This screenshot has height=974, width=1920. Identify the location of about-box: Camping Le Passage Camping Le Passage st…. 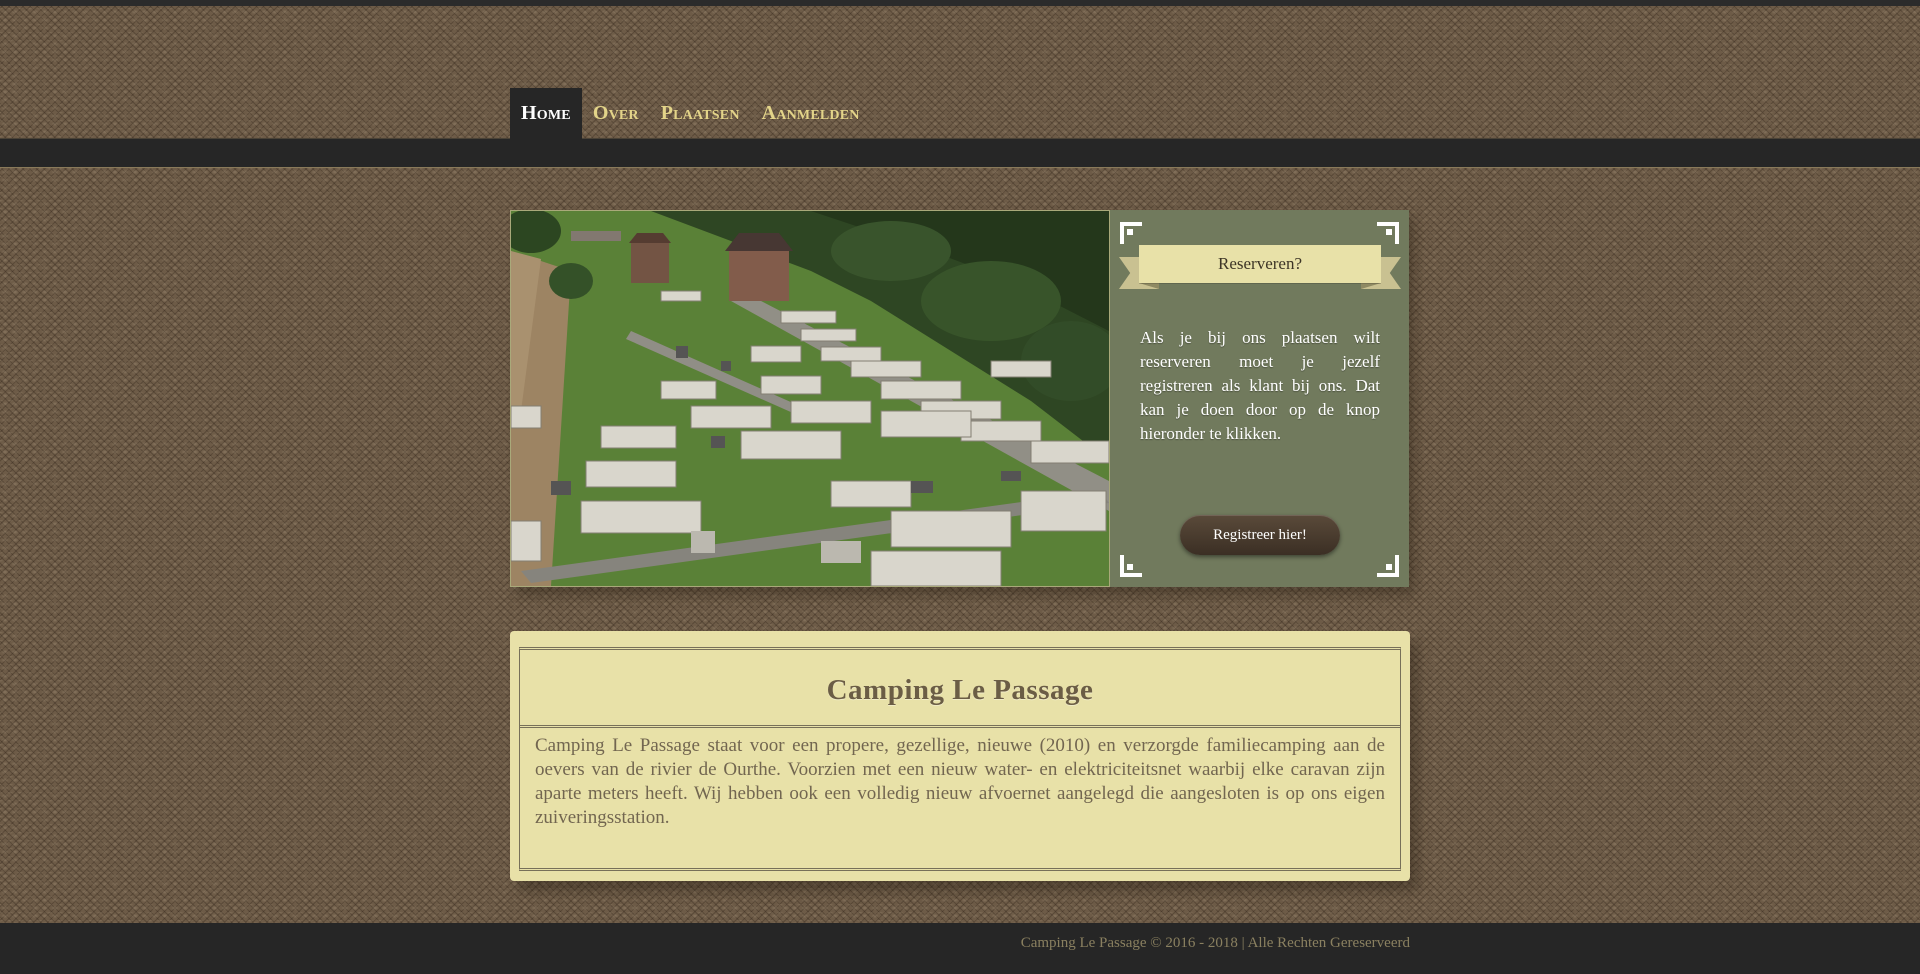
(960, 756).